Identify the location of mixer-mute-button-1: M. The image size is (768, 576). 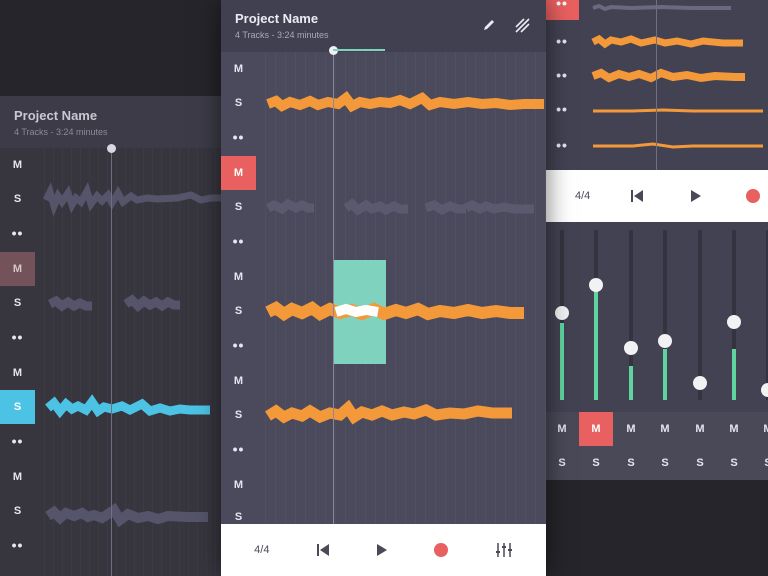
(562, 429).